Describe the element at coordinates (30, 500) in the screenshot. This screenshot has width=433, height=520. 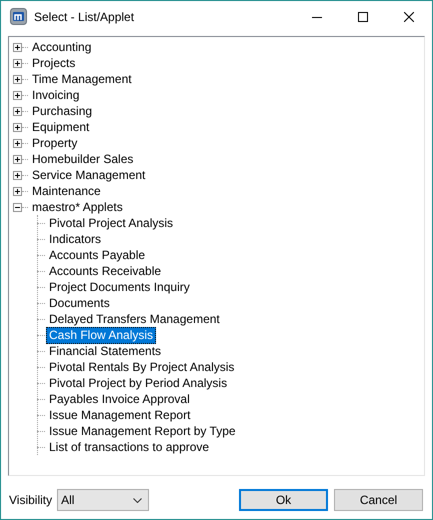
I see `visibility-label: Visibility` at that location.